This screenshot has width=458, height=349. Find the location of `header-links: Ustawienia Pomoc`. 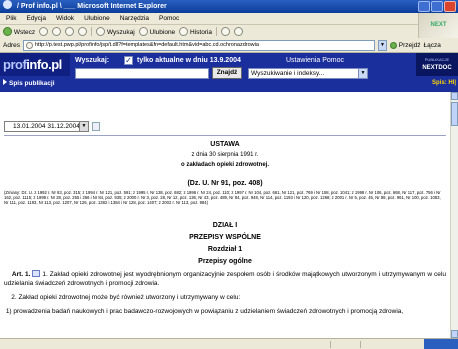

header-links: Ustawienia Pomoc is located at coordinates (315, 60).